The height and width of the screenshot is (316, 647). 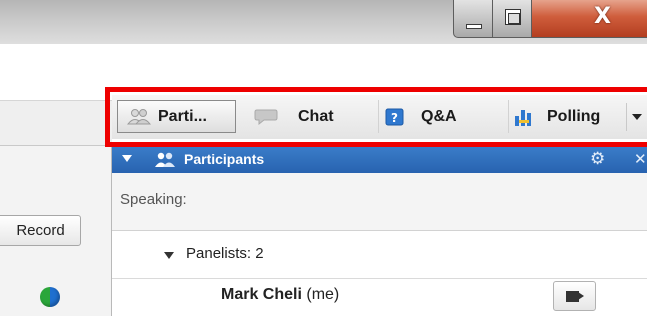 I want to click on close-button: X, so click(x=589, y=19).